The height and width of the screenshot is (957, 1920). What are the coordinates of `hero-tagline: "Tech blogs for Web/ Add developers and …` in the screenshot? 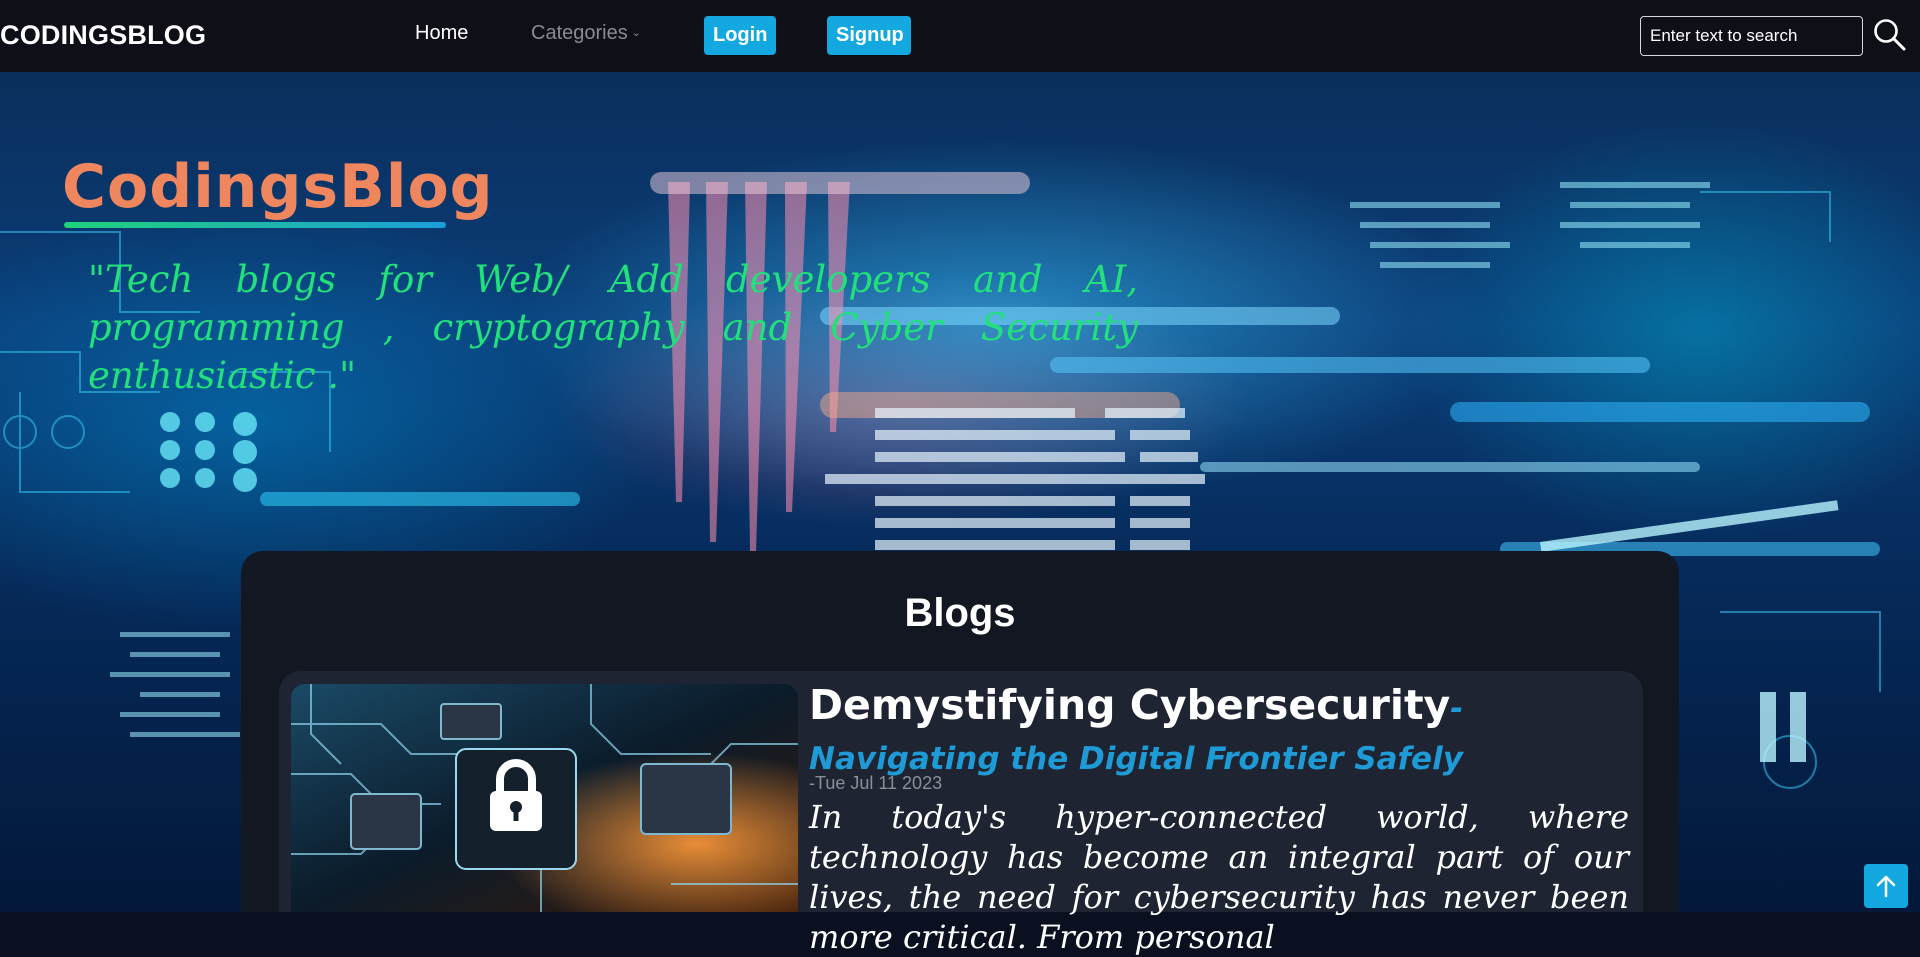 It's located at (613, 327).